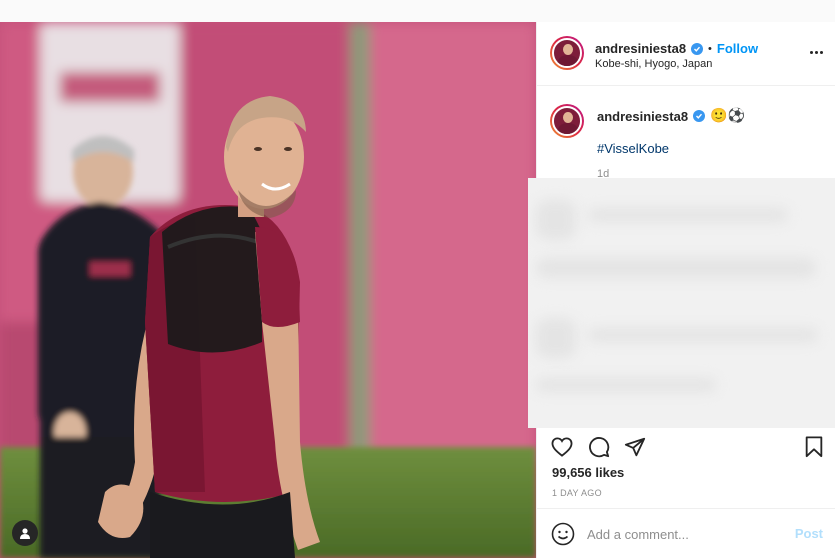 The width and height of the screenshot is (835, 558). What do you see at coordinates (640, 48) in the screenshot?
I see `header-username: andresiniesta8` at bounding box center [640, 48].